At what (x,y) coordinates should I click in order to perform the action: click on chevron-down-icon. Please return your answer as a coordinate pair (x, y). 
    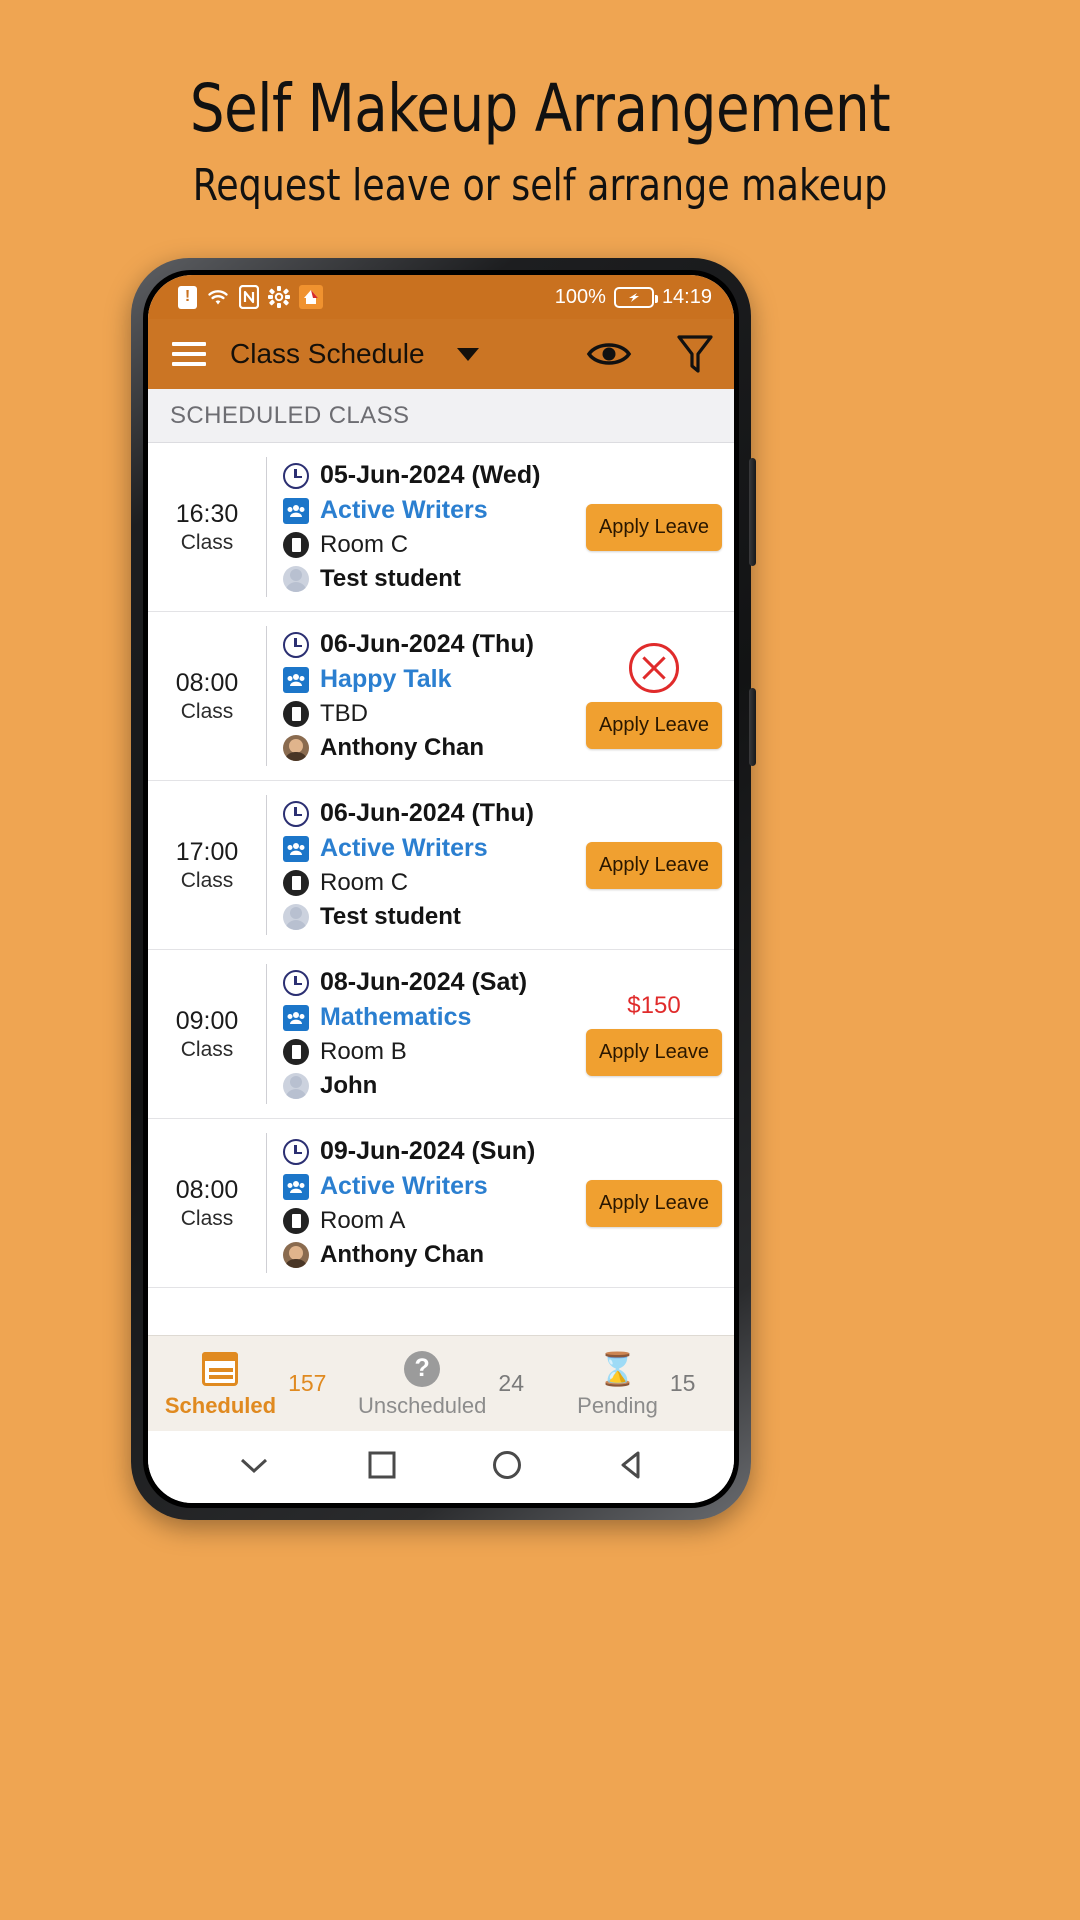
    Looking at the image, I should click on (254, 1467).